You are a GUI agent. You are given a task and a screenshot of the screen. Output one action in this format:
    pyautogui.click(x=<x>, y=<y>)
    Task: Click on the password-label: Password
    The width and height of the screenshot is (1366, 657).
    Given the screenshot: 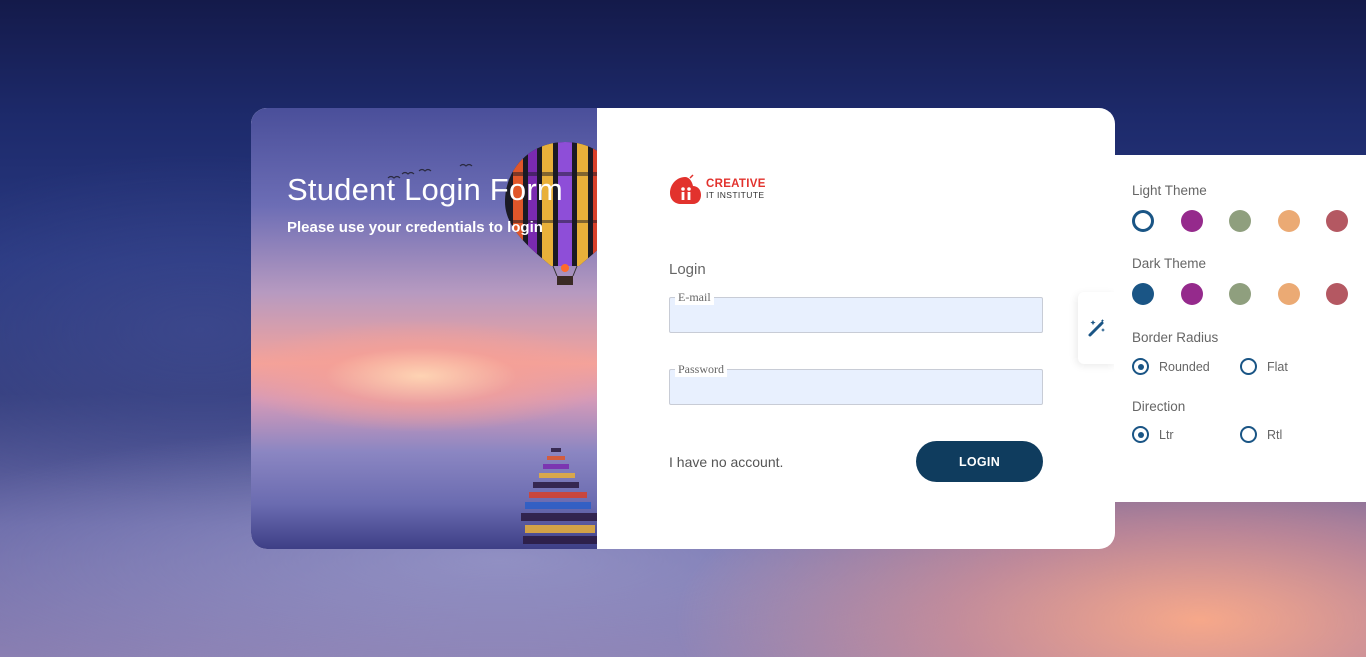 What is the action you would take?
    pyautogui.click(x=701, y=369)
    